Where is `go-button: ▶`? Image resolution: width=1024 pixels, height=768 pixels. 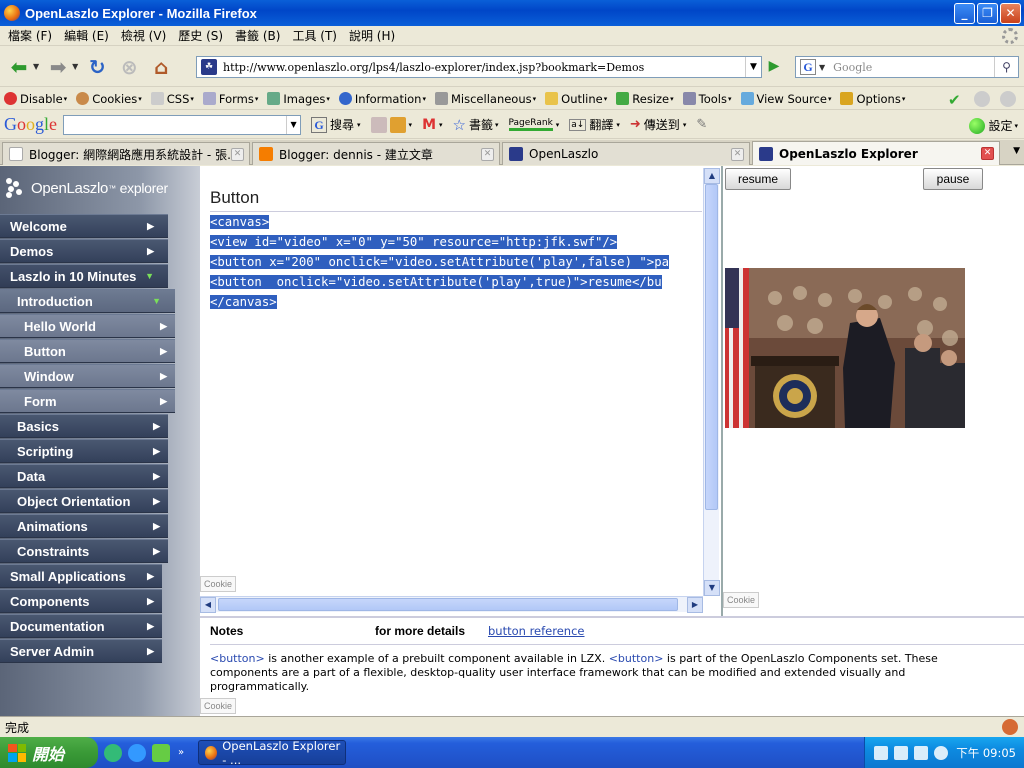 go-button: ▶ is located at coordinates (774, 67).